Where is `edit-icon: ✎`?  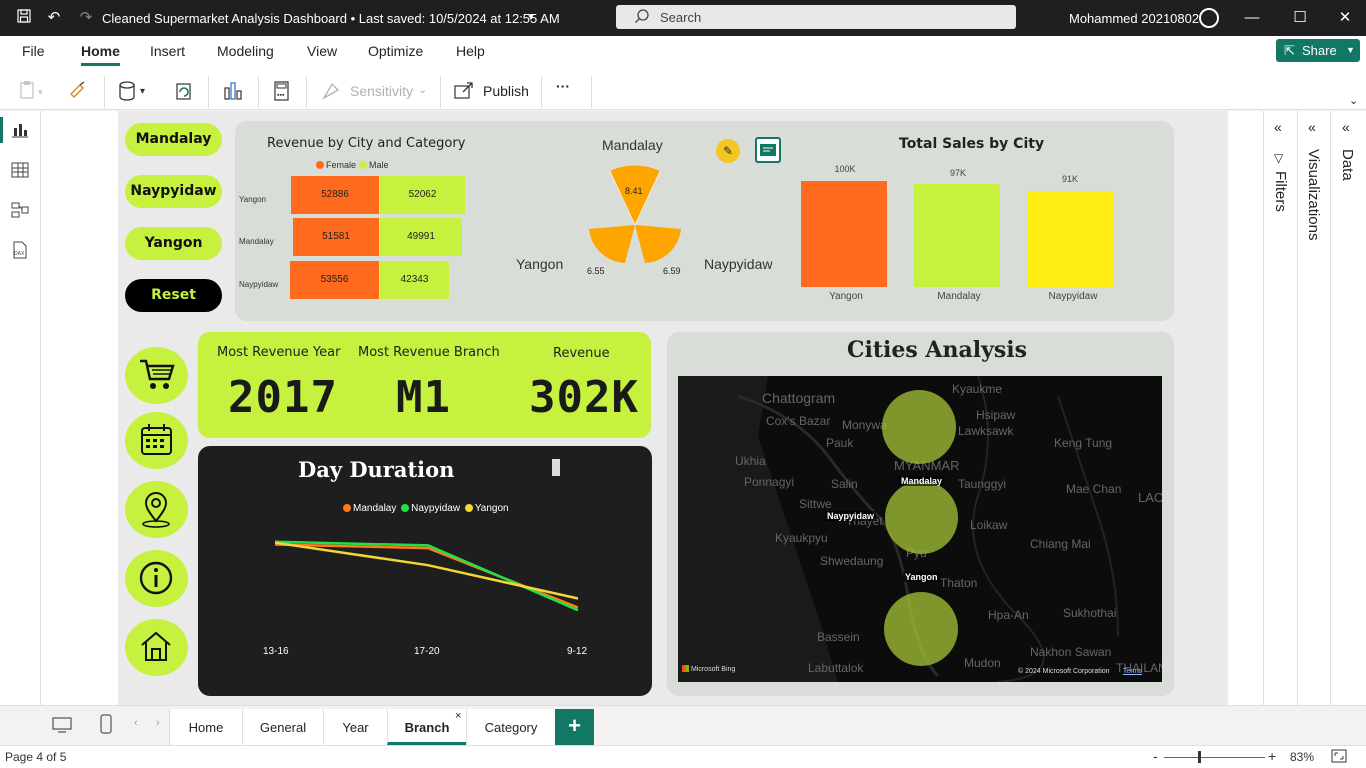
edit-icon: ✎ is located at coordinates (728, 151).